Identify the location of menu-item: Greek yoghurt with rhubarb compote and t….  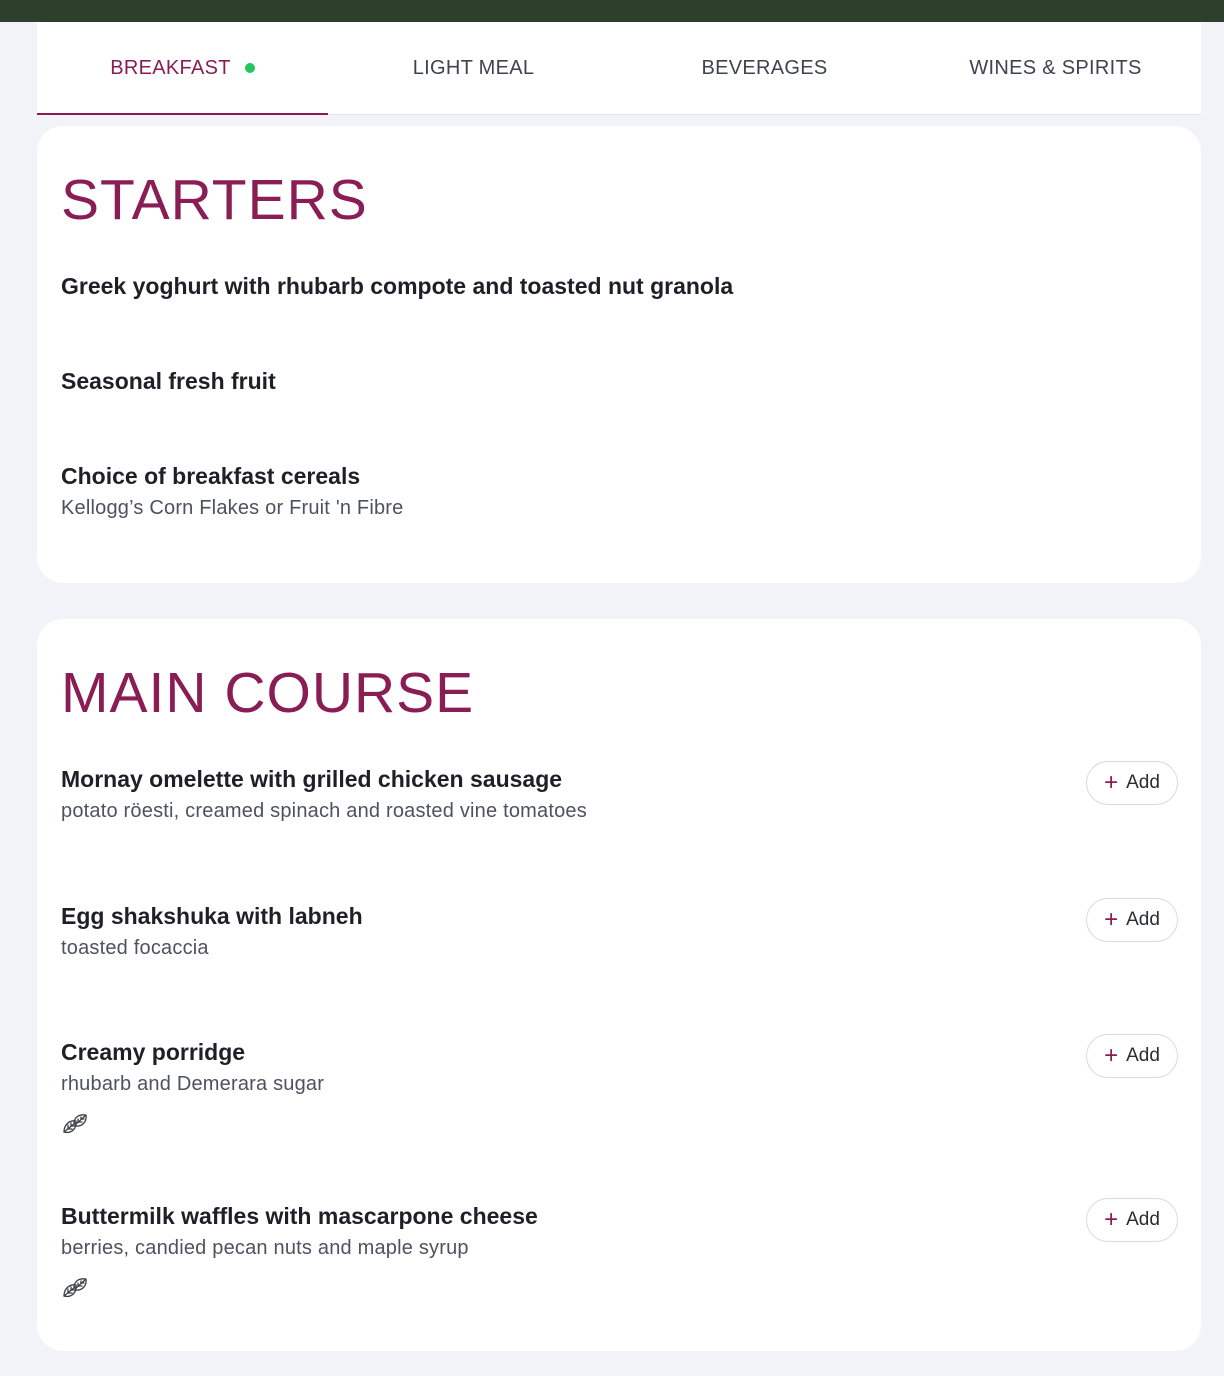
(619, 286).